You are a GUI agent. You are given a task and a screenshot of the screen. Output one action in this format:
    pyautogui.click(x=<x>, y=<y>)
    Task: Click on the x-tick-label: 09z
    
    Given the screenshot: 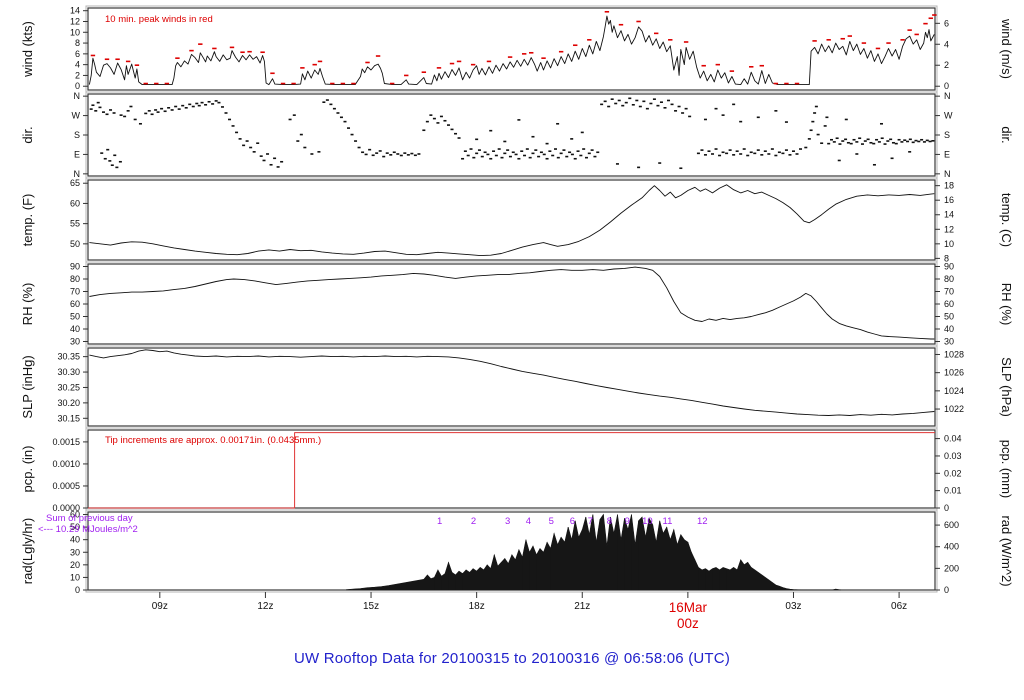 What is the action you would take?
    pyautogui.click(x=160, y=606)
    